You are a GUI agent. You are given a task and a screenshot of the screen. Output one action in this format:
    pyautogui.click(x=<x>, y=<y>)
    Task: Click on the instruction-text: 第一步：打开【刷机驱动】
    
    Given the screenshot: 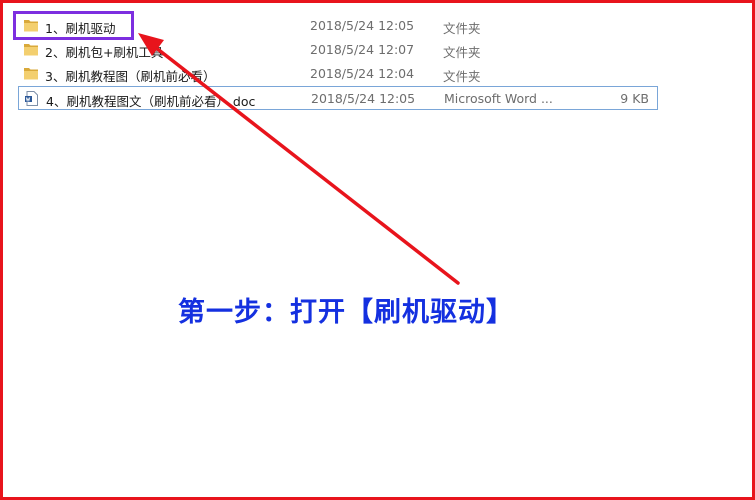 What is the action you would take?
    pyautogui.click(x=346, y=312)
    